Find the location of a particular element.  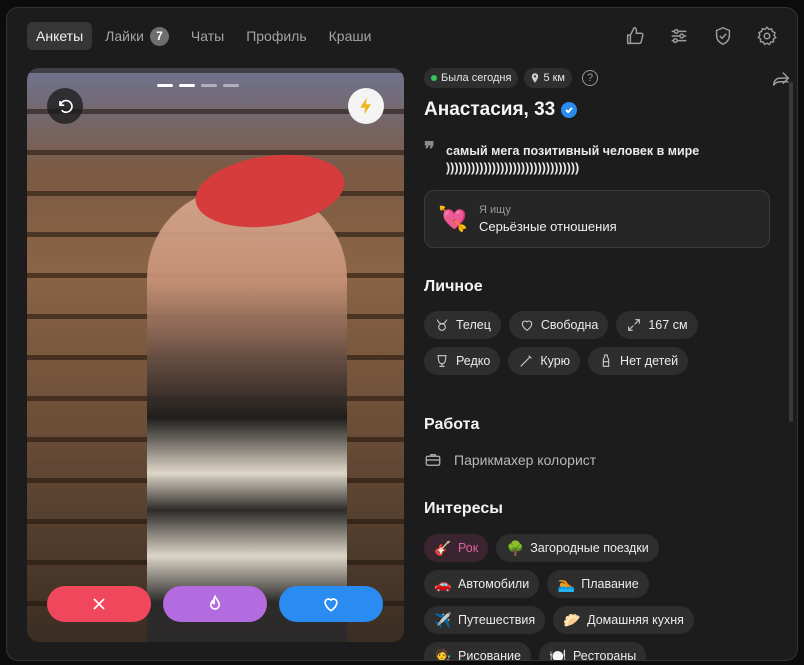

interest-chip: 🧑‍🎨 Рисование is located at coordinates (477, 651).